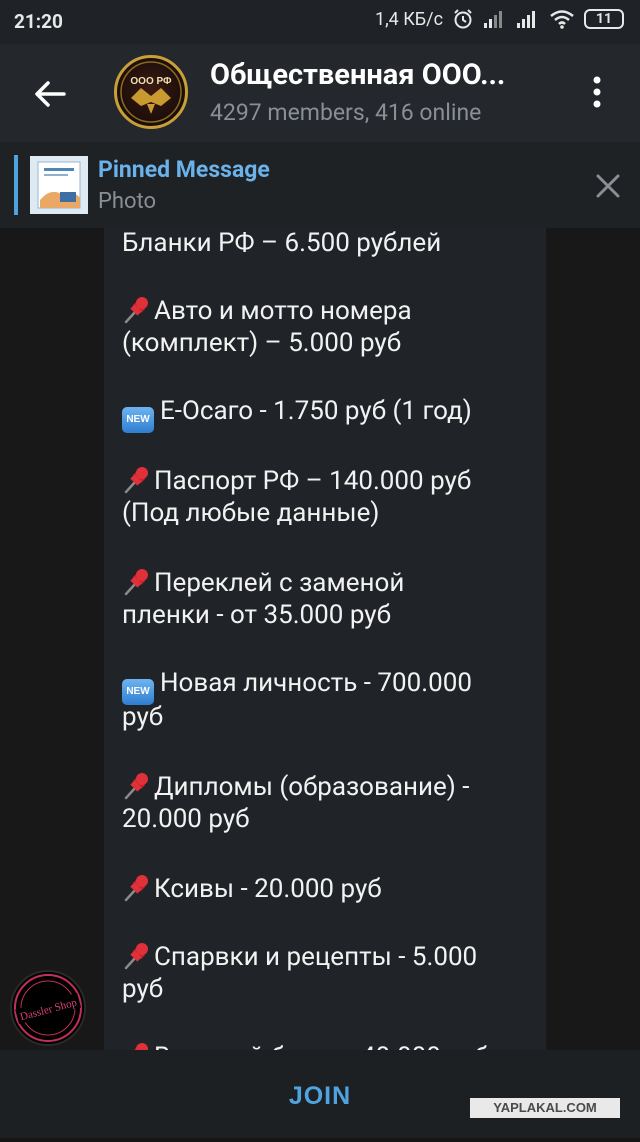 This screenshot has width=640, height=1142. Describe the element at coordinates (321, 1046) in the screenshot. I see `message-line-text: Военный билет - 40.000 руб` at that location.